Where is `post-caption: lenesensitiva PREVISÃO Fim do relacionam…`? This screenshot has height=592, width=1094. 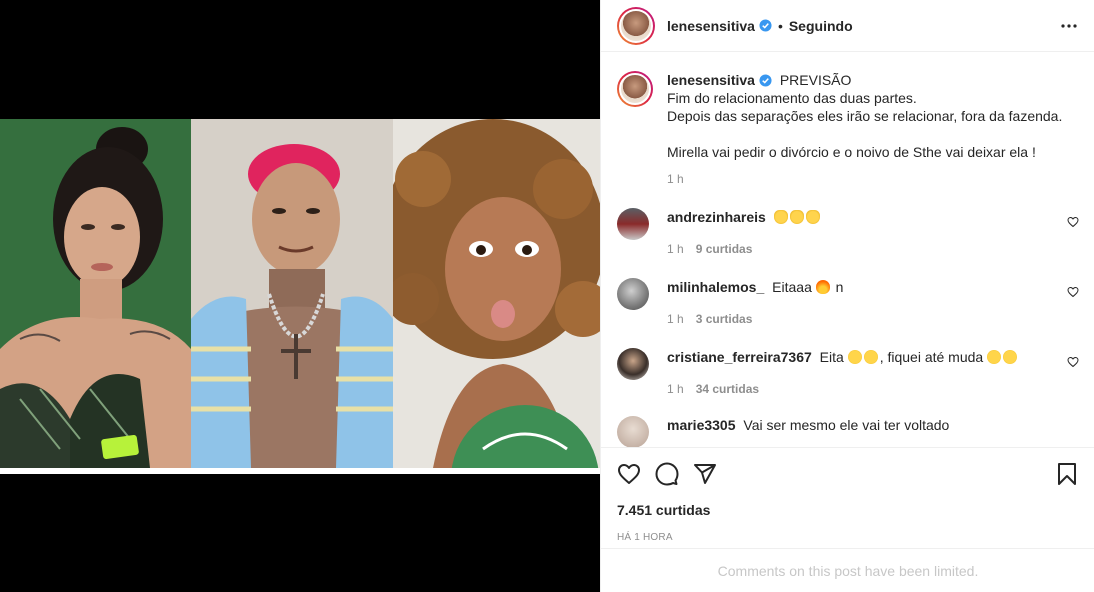 post-caption: lenesensitiva PREVISÃO Fim do relacionam… is located at coordinates (848, 129).